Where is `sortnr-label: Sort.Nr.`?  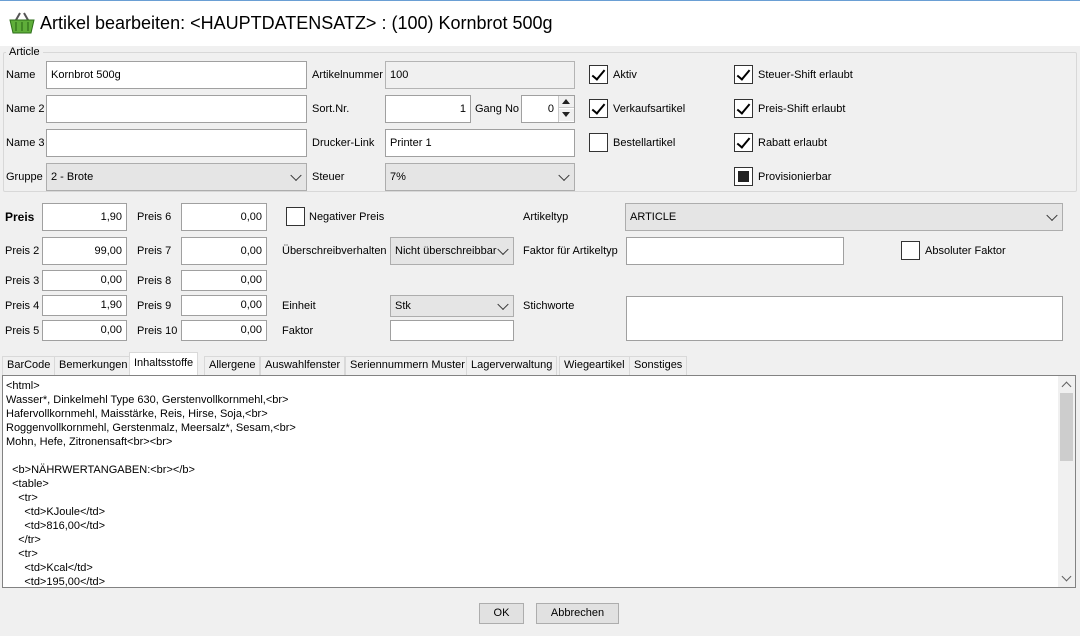
sortnr-label: Sort.Nr. is located at coordinates (331, 109).